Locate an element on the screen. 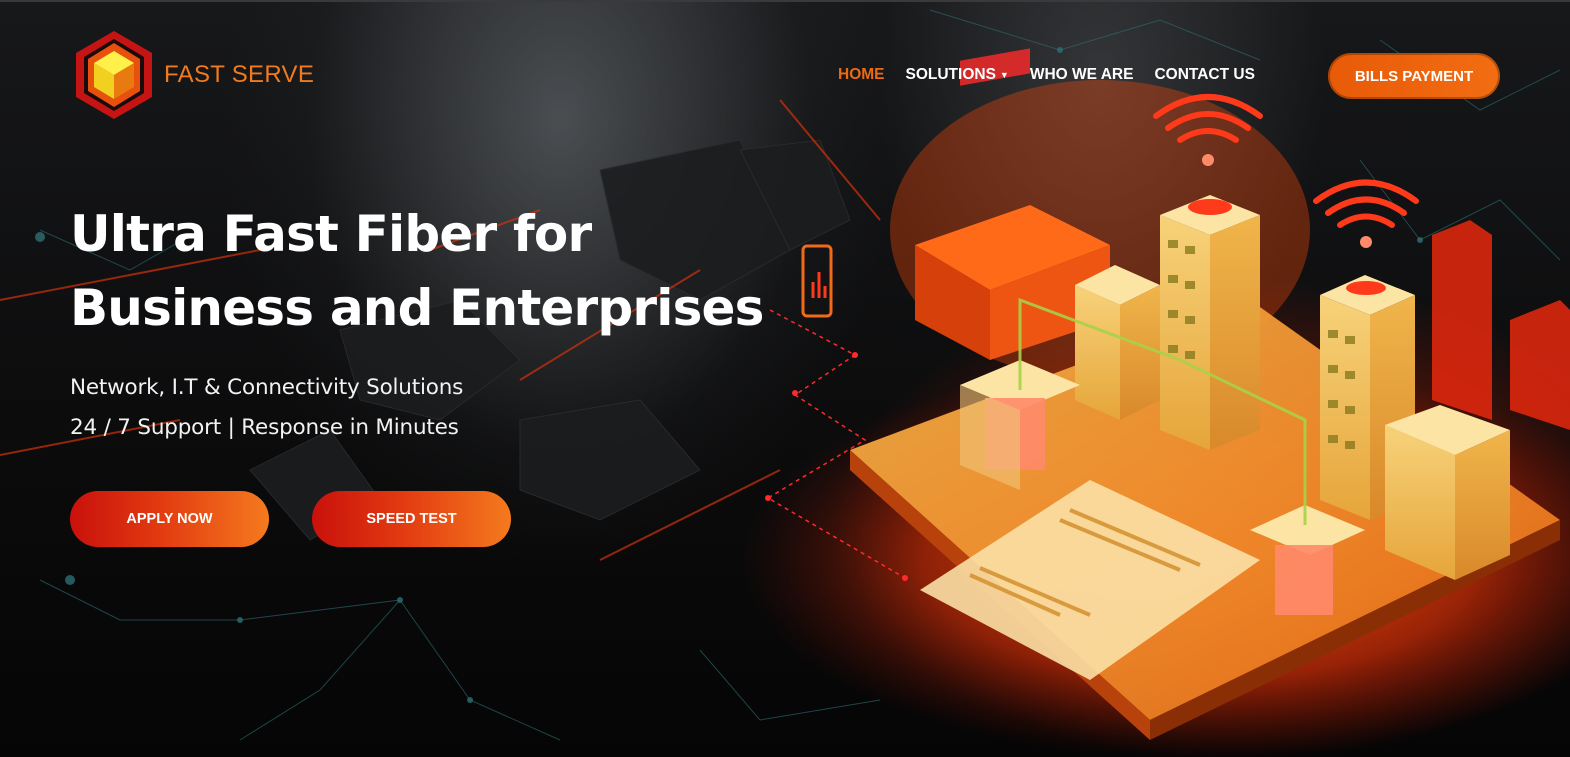 Image resolution: width=1570 pixels, height=757 pixels. apply-now-button: APPLY NOW is located at coordinates (169, 519).